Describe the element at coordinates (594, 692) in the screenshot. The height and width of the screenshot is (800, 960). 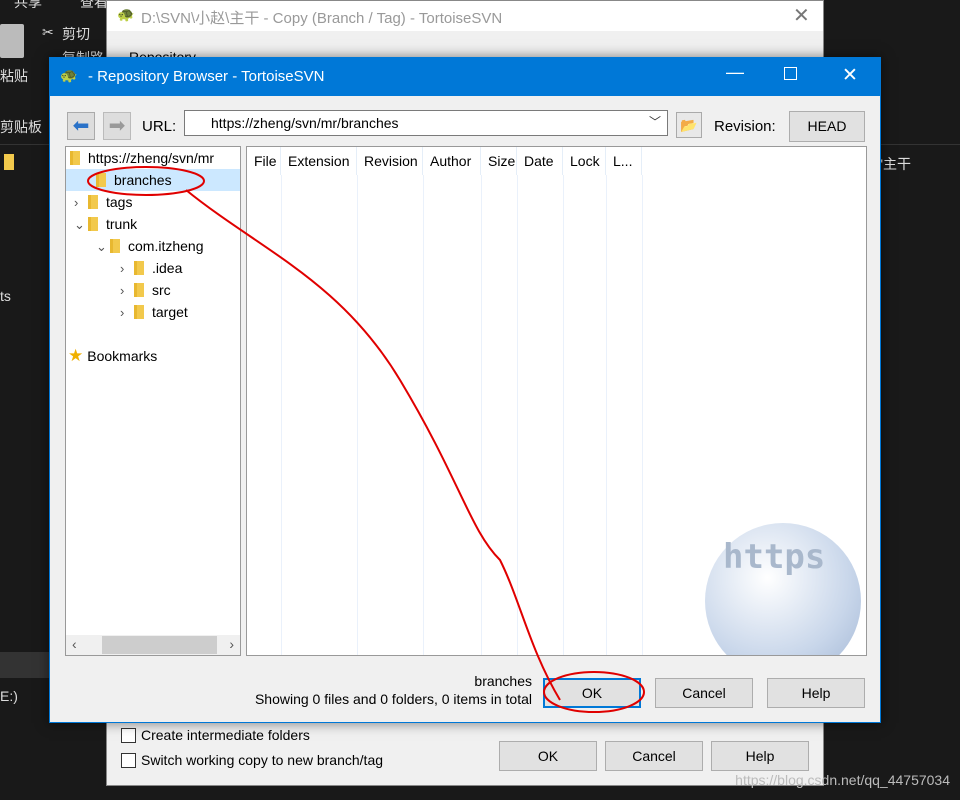
I see `annotation-circle-ok` at that location.